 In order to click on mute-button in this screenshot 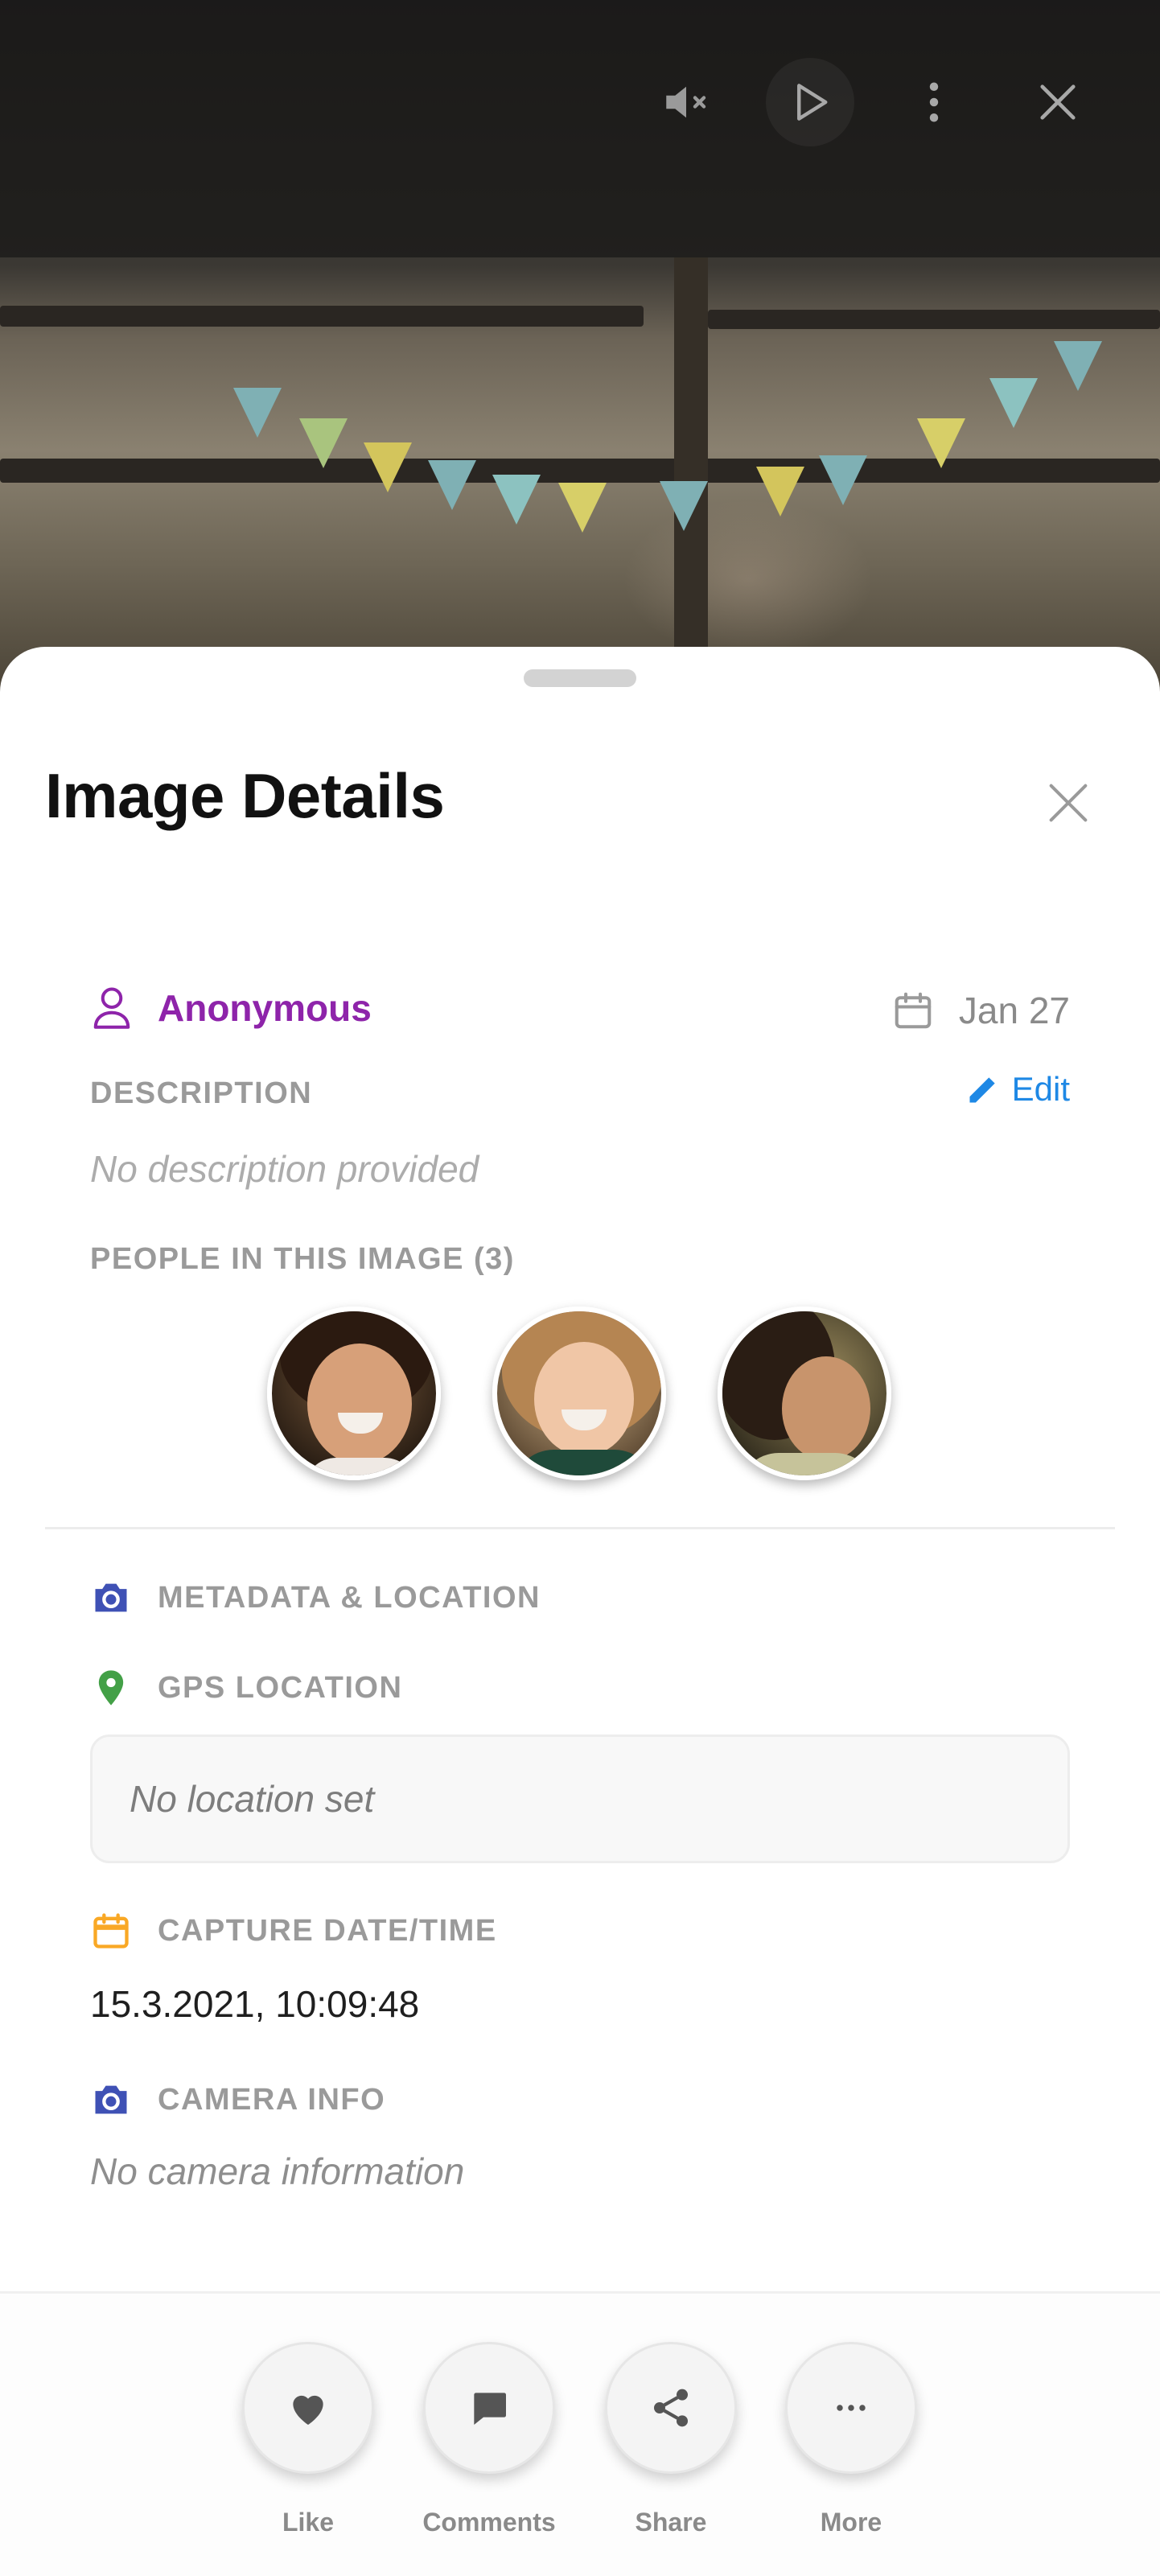, I will do `click(686, 102)`.